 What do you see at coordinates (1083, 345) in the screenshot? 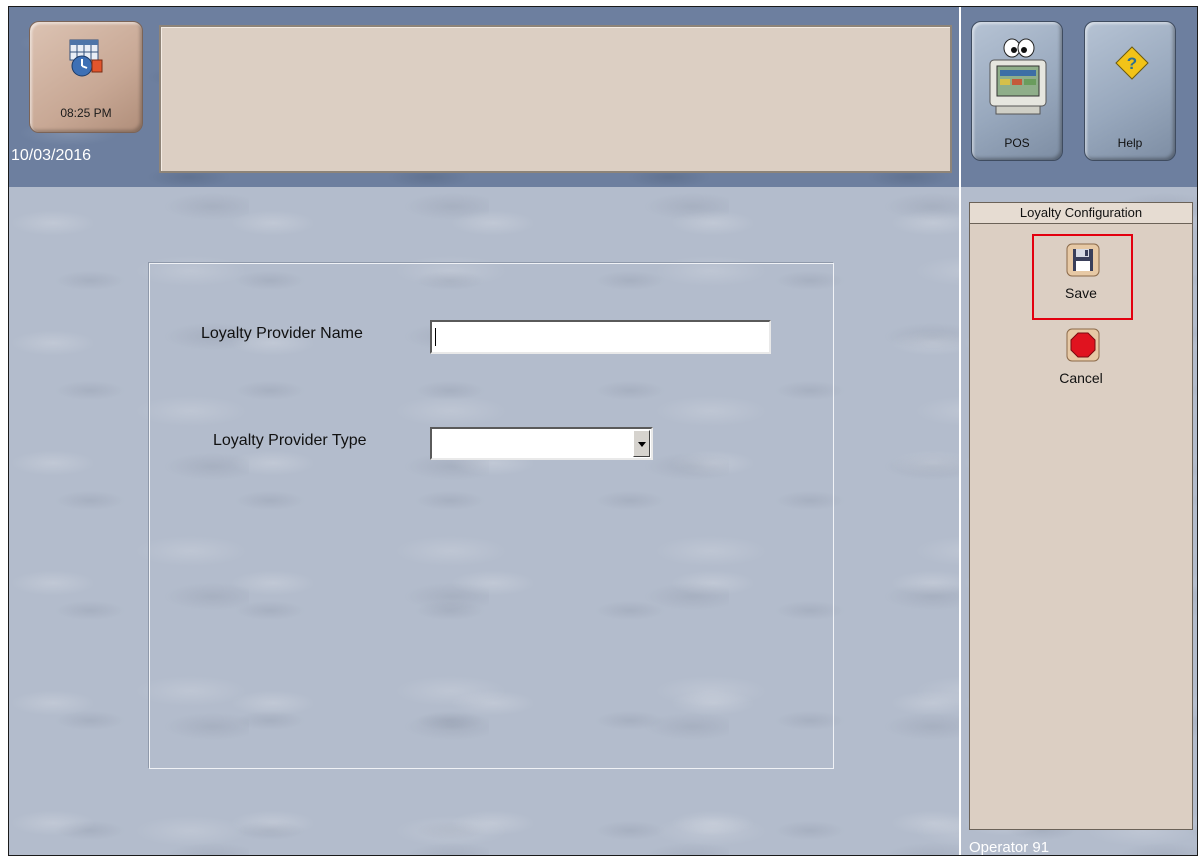
I see `stop-icon` at bounding box center [1083, 345].